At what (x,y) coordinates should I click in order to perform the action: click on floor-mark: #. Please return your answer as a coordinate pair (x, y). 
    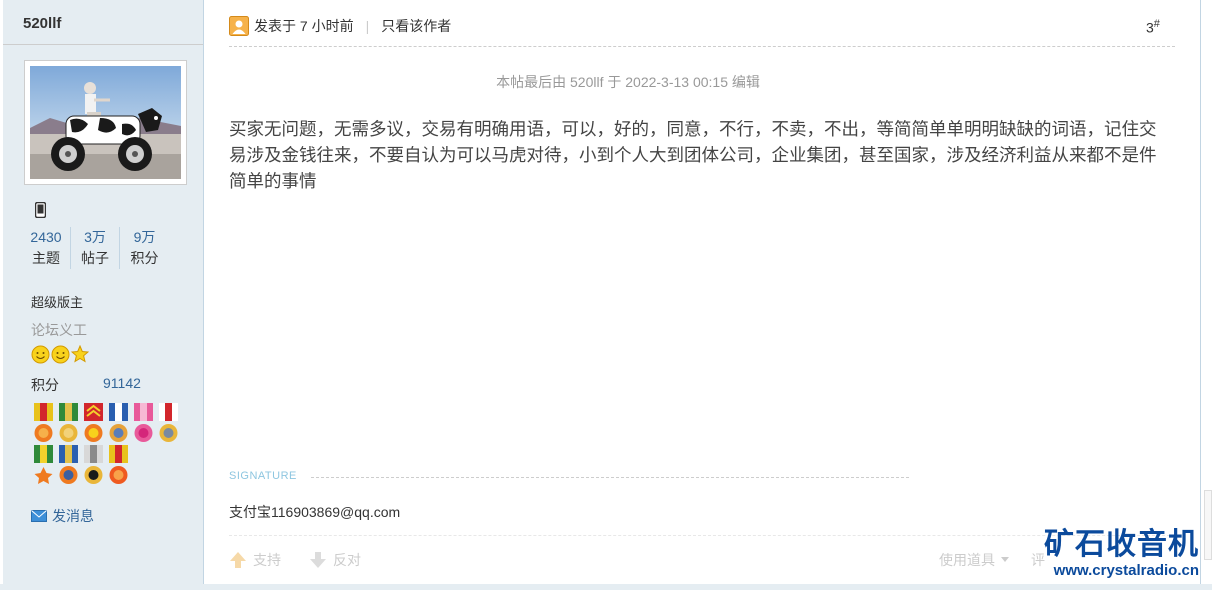
    Looking at the image, I should click on (1156, 24).